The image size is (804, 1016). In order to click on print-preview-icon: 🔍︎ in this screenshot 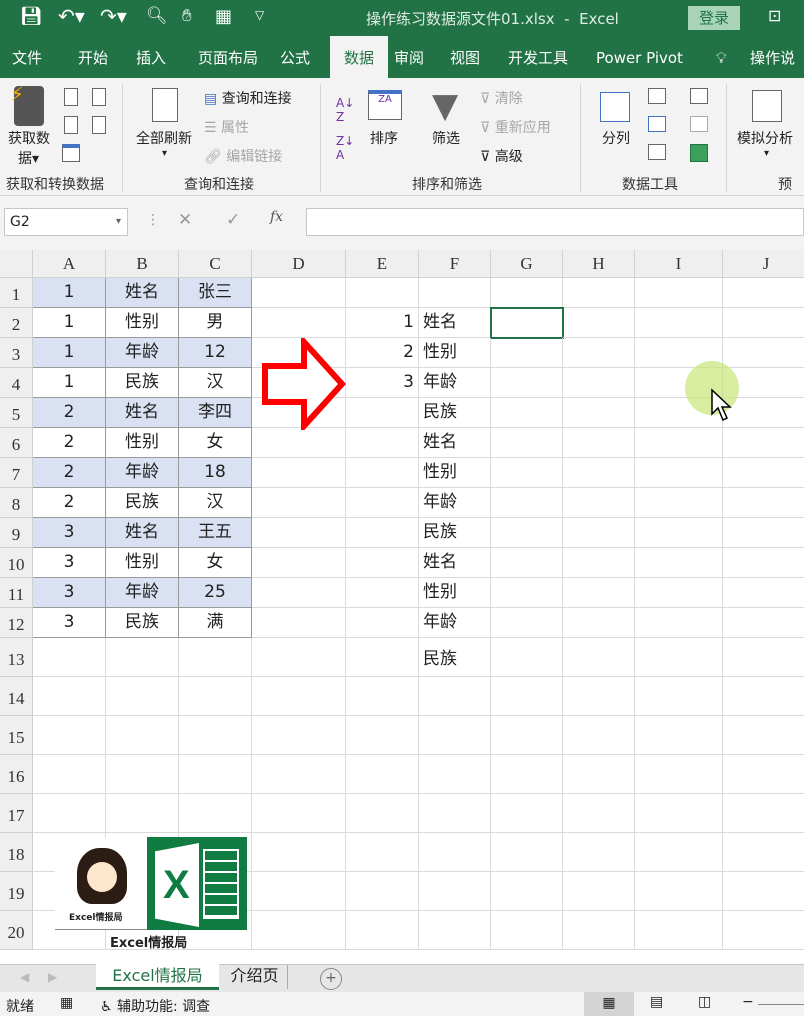, I will do `click(157, 16)`.